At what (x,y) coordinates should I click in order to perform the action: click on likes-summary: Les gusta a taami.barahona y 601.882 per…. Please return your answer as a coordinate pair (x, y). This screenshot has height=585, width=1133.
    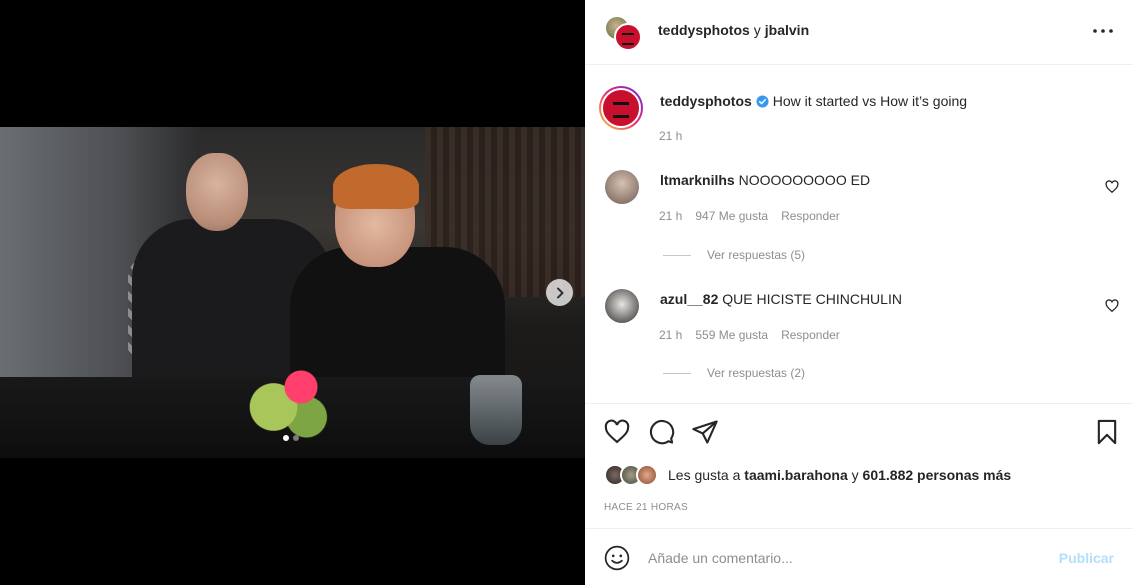
    Looking at the image, I should click on (807, 475).